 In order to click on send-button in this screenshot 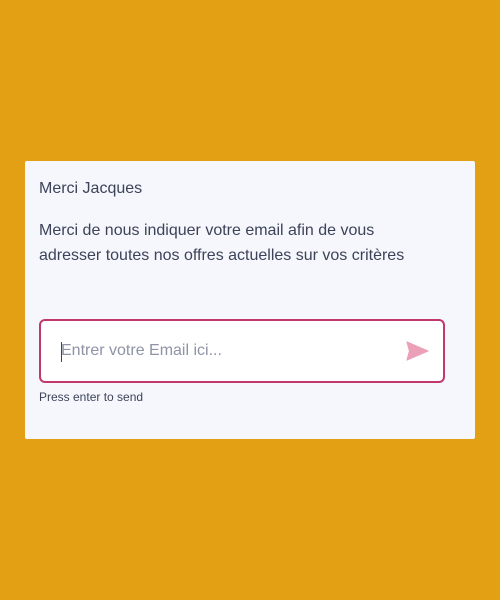, I will do `click(417, 351)`.